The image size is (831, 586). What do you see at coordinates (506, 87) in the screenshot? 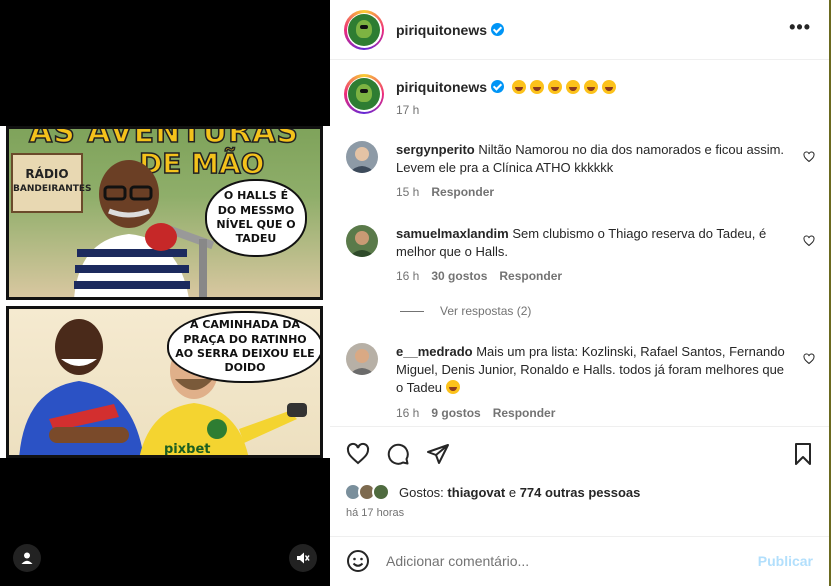
I see `caption-row: piriquitonews` at bounding box center [506, 87].